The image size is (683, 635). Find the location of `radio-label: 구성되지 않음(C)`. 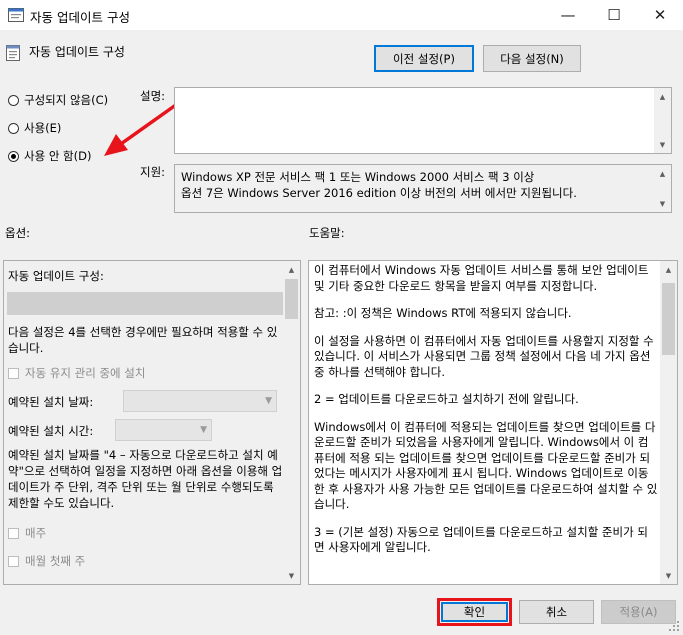

radio-label: 구성되지 않음(C) is located at coordinates (66, 100).